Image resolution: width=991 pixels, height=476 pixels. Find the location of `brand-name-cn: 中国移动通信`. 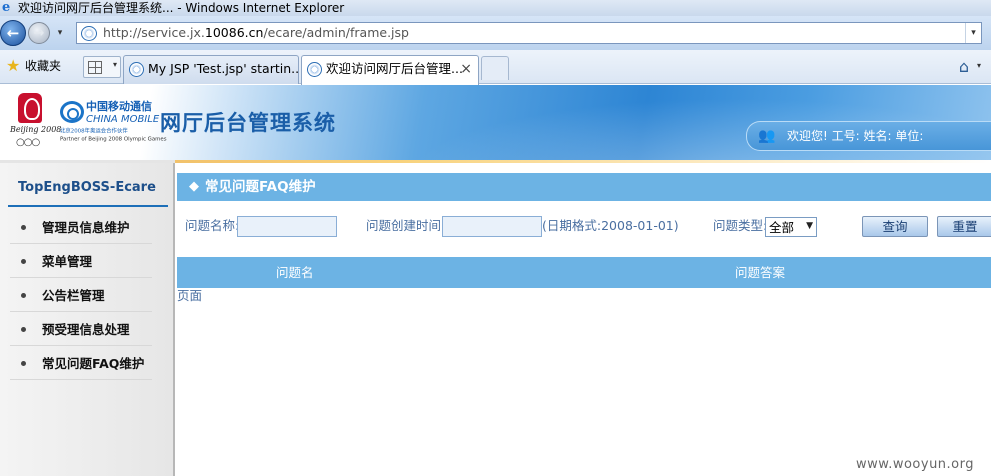

brand-name-cn: 中国移动通信 is located at coordinates (119, 106).